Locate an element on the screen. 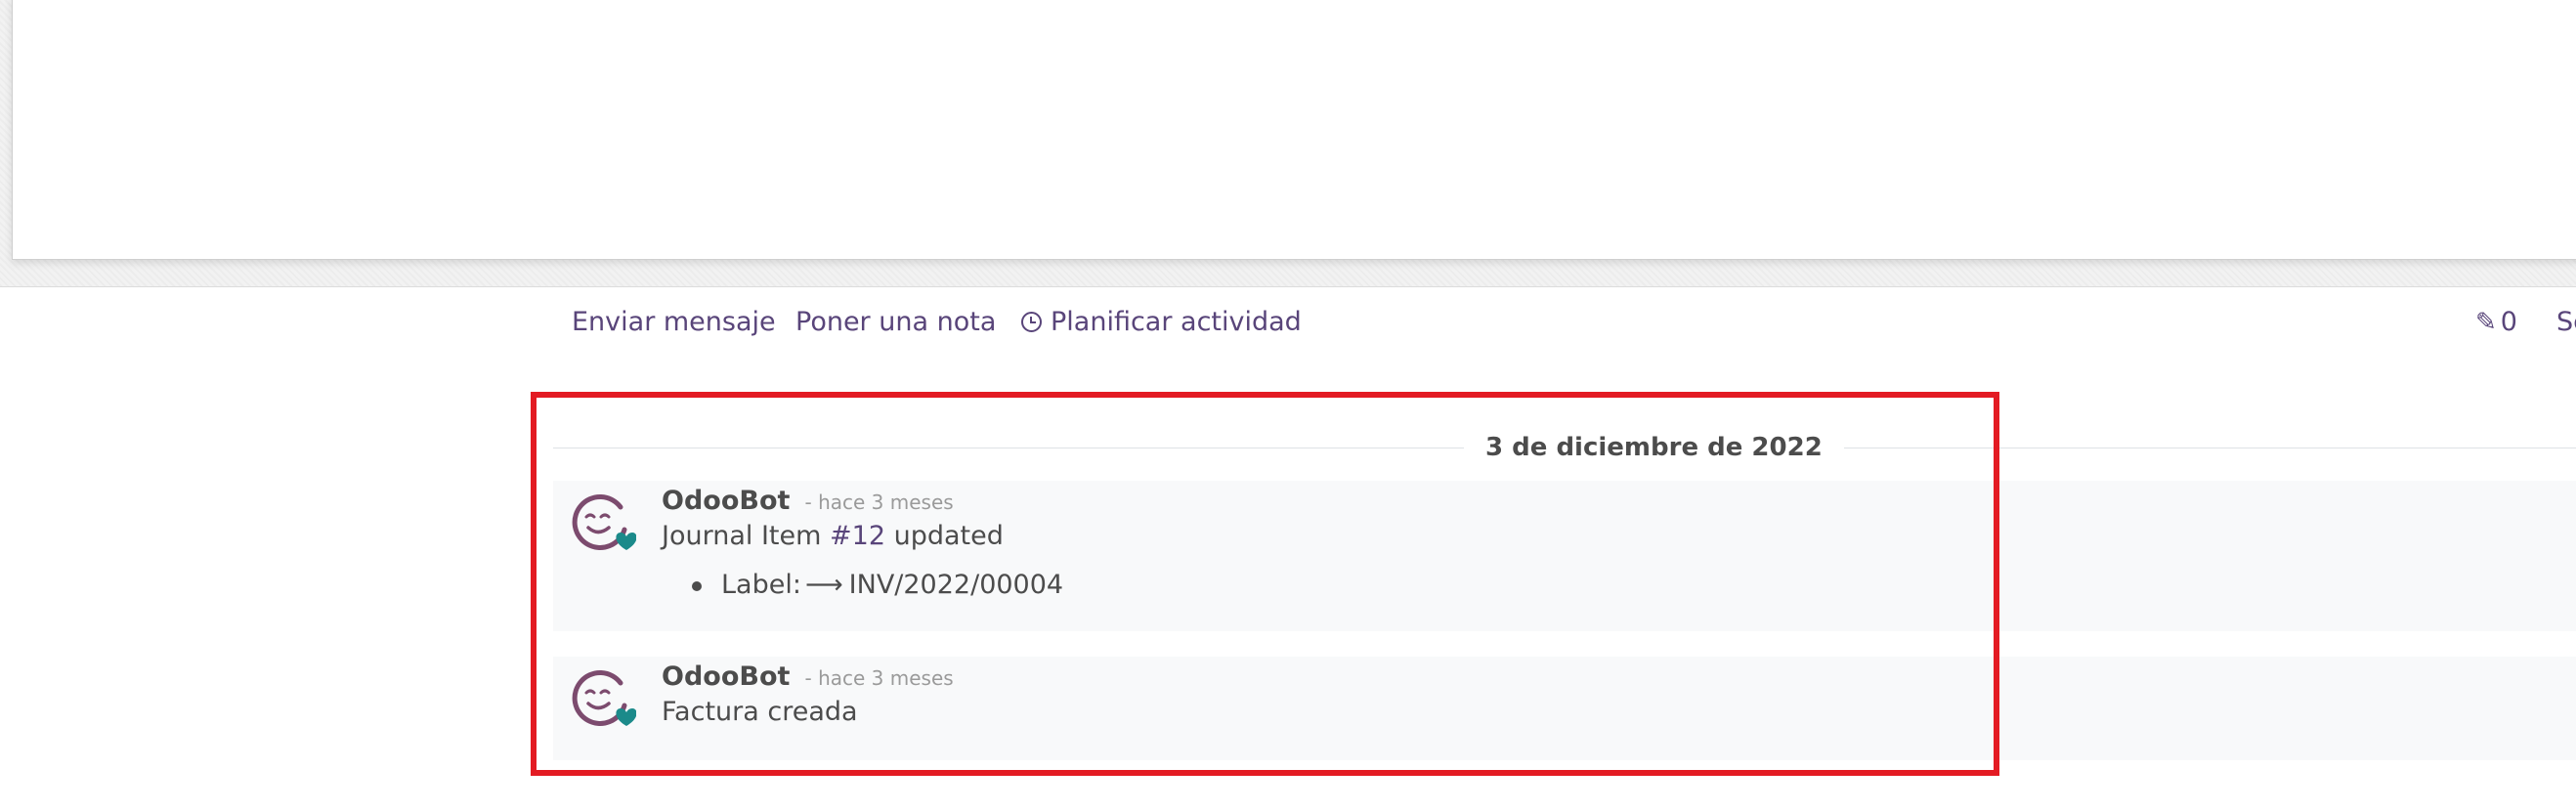 This screenshot has width=2576, height=811. message: OdooBot - hace 3 meses Factura creada is located at coordinates (1565, 708).